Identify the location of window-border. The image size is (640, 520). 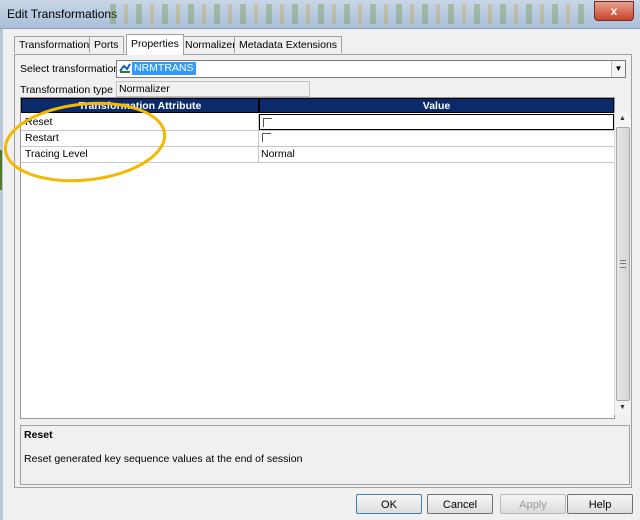
(1, 274).